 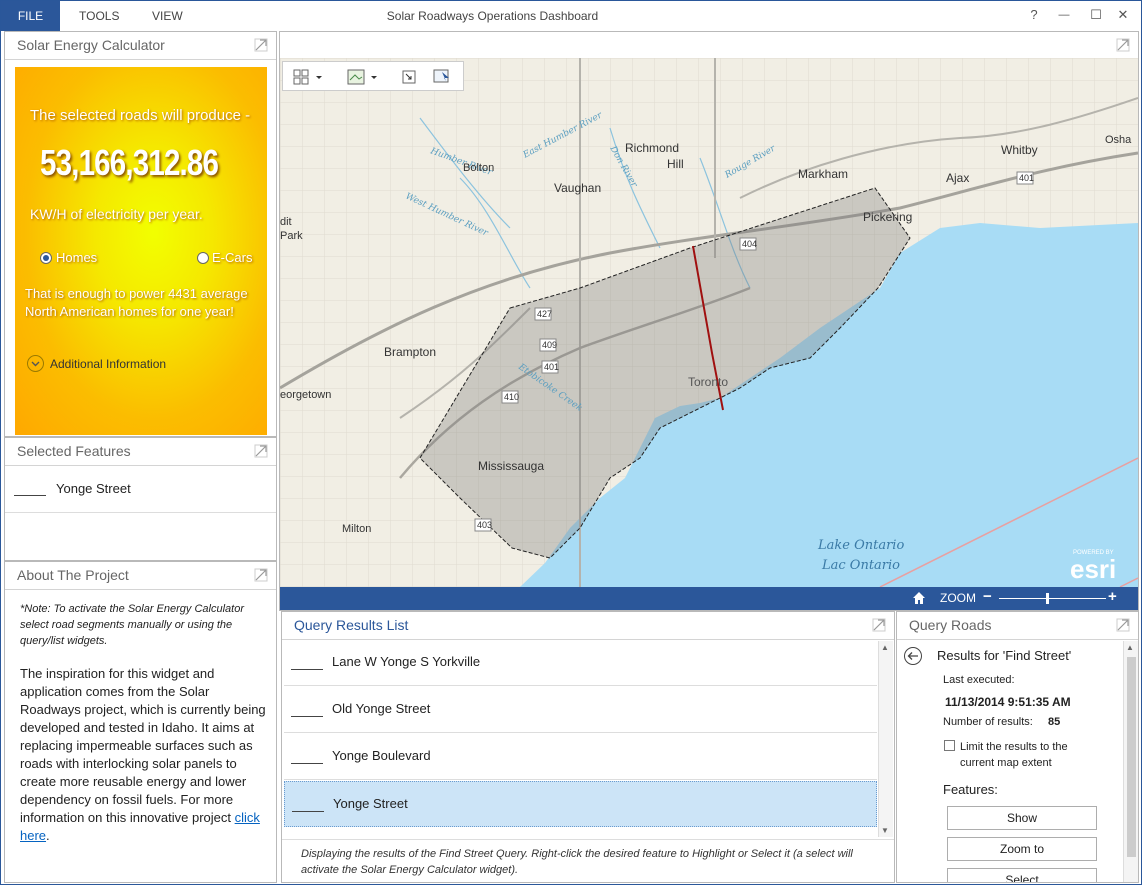 I want to click on list-item: Lane W Yonge S Yorkville, so click(x=580, y=663).